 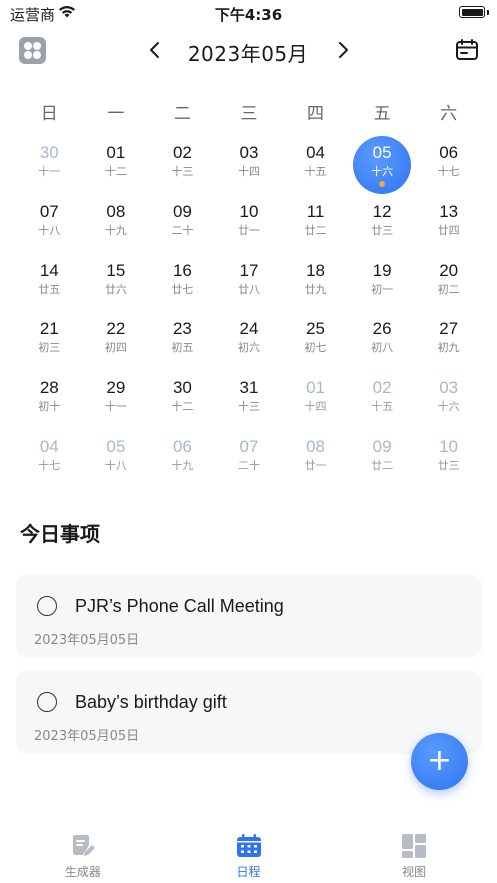 I want to click on day-number: 02, so click(x=182, y=152).